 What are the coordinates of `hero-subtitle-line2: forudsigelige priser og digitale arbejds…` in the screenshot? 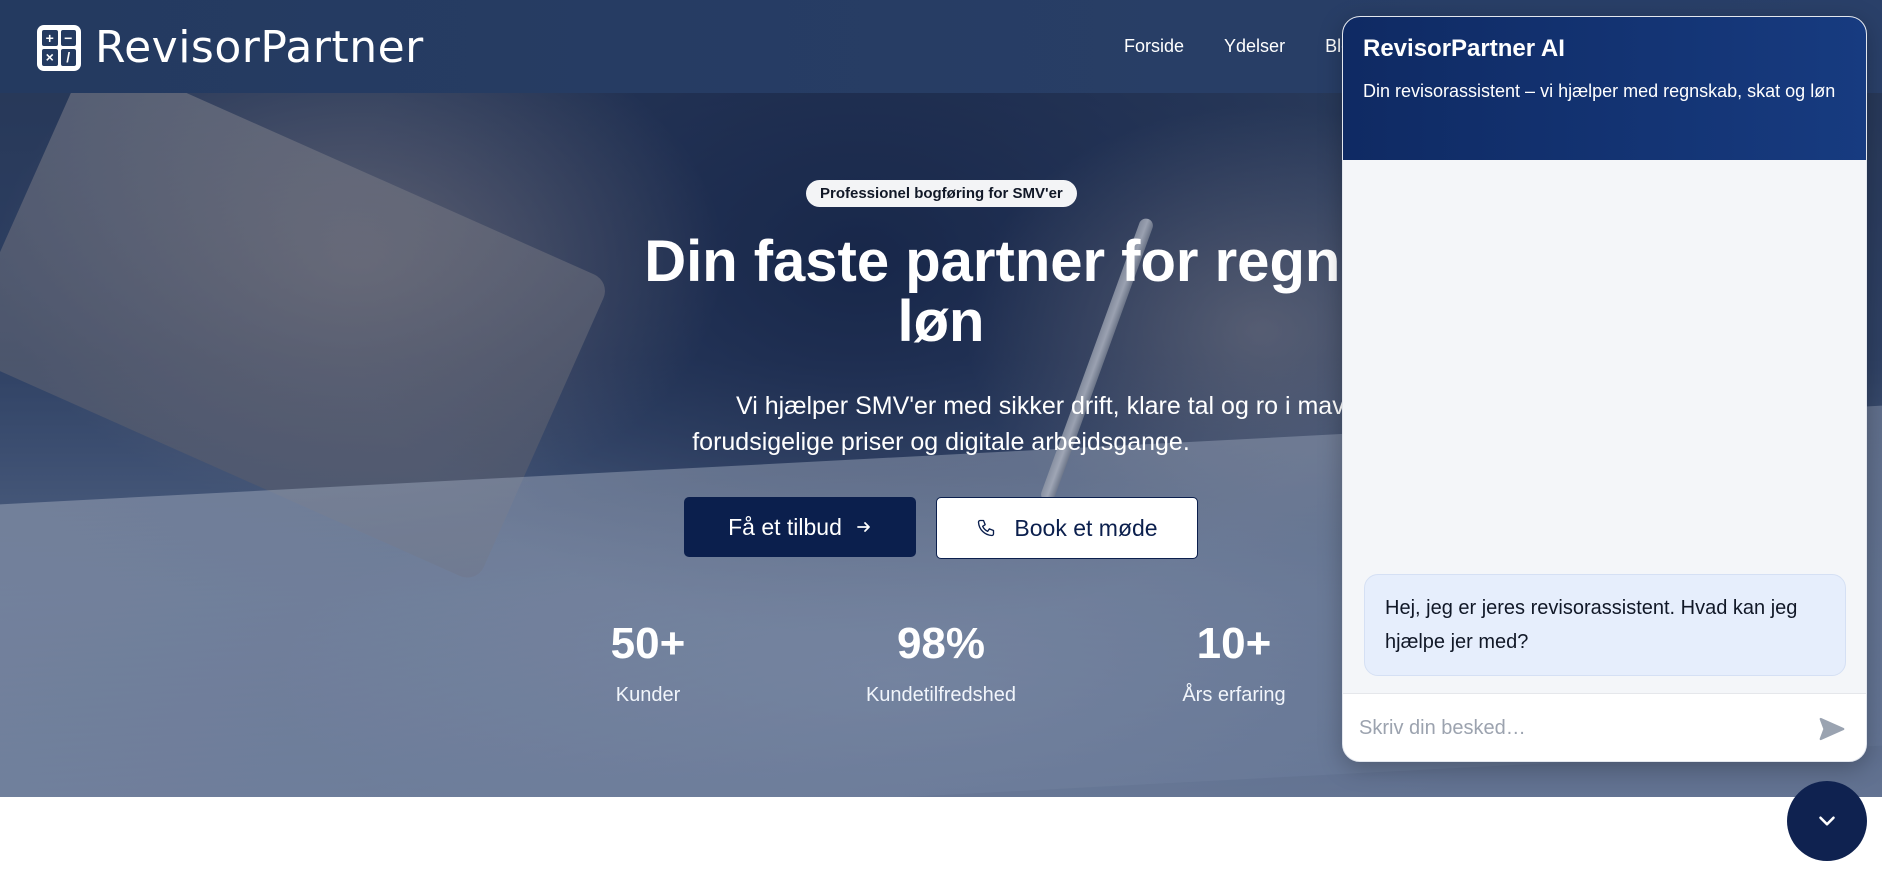 It's located at (941, 442).